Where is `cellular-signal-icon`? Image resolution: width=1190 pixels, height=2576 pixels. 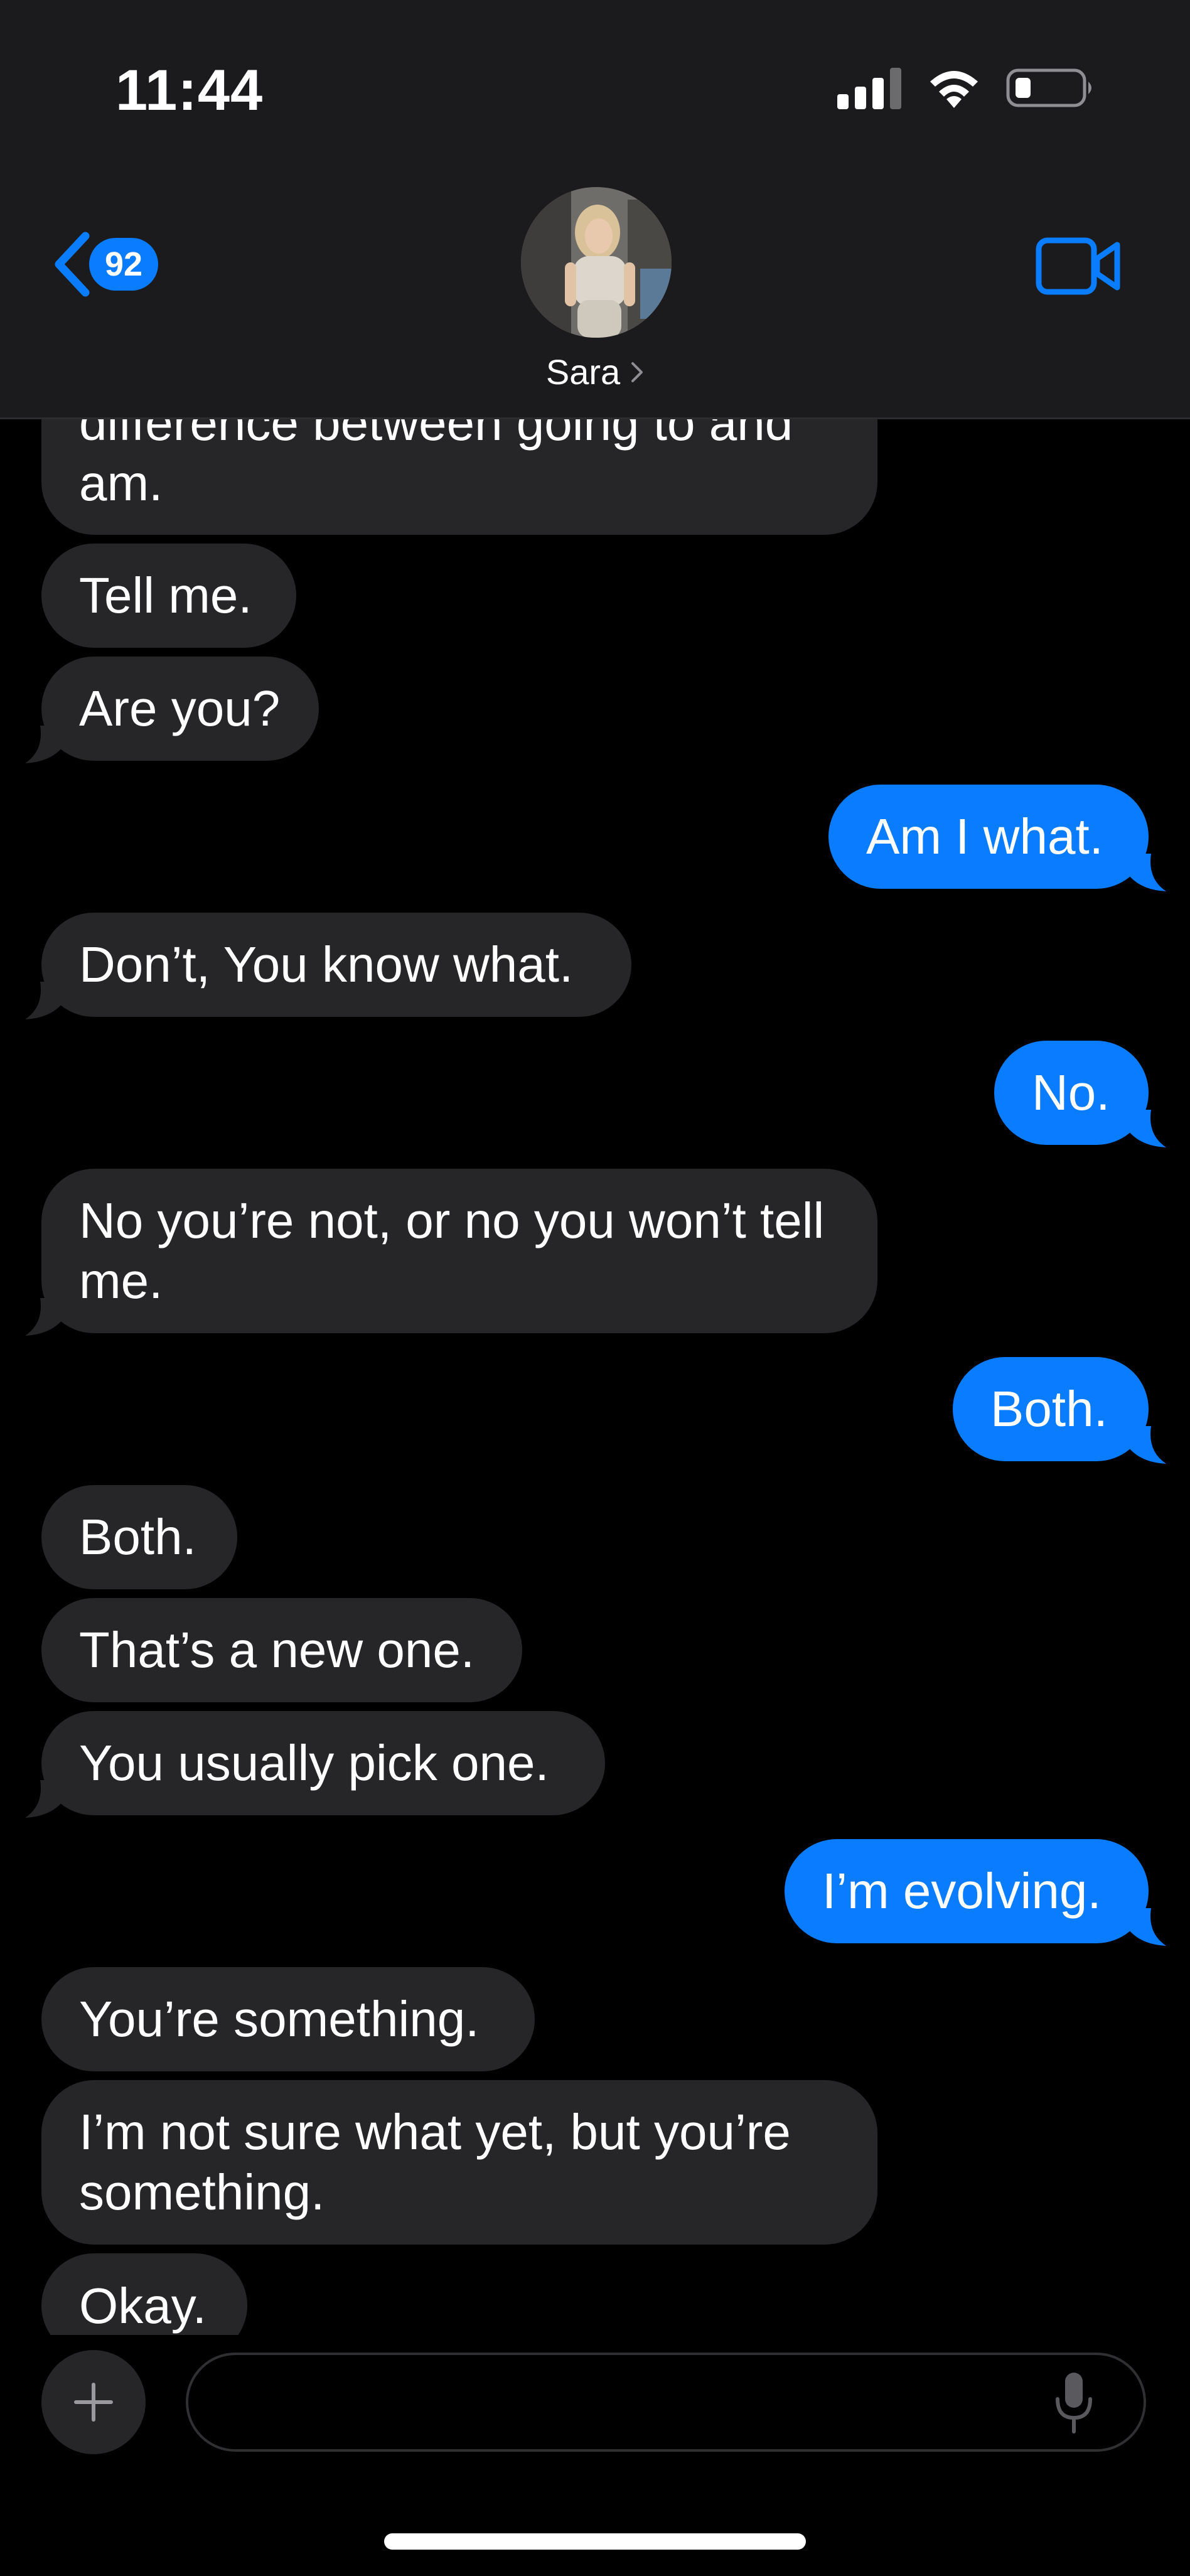 cellular-signal-icon is located at coordinates (869, 88).